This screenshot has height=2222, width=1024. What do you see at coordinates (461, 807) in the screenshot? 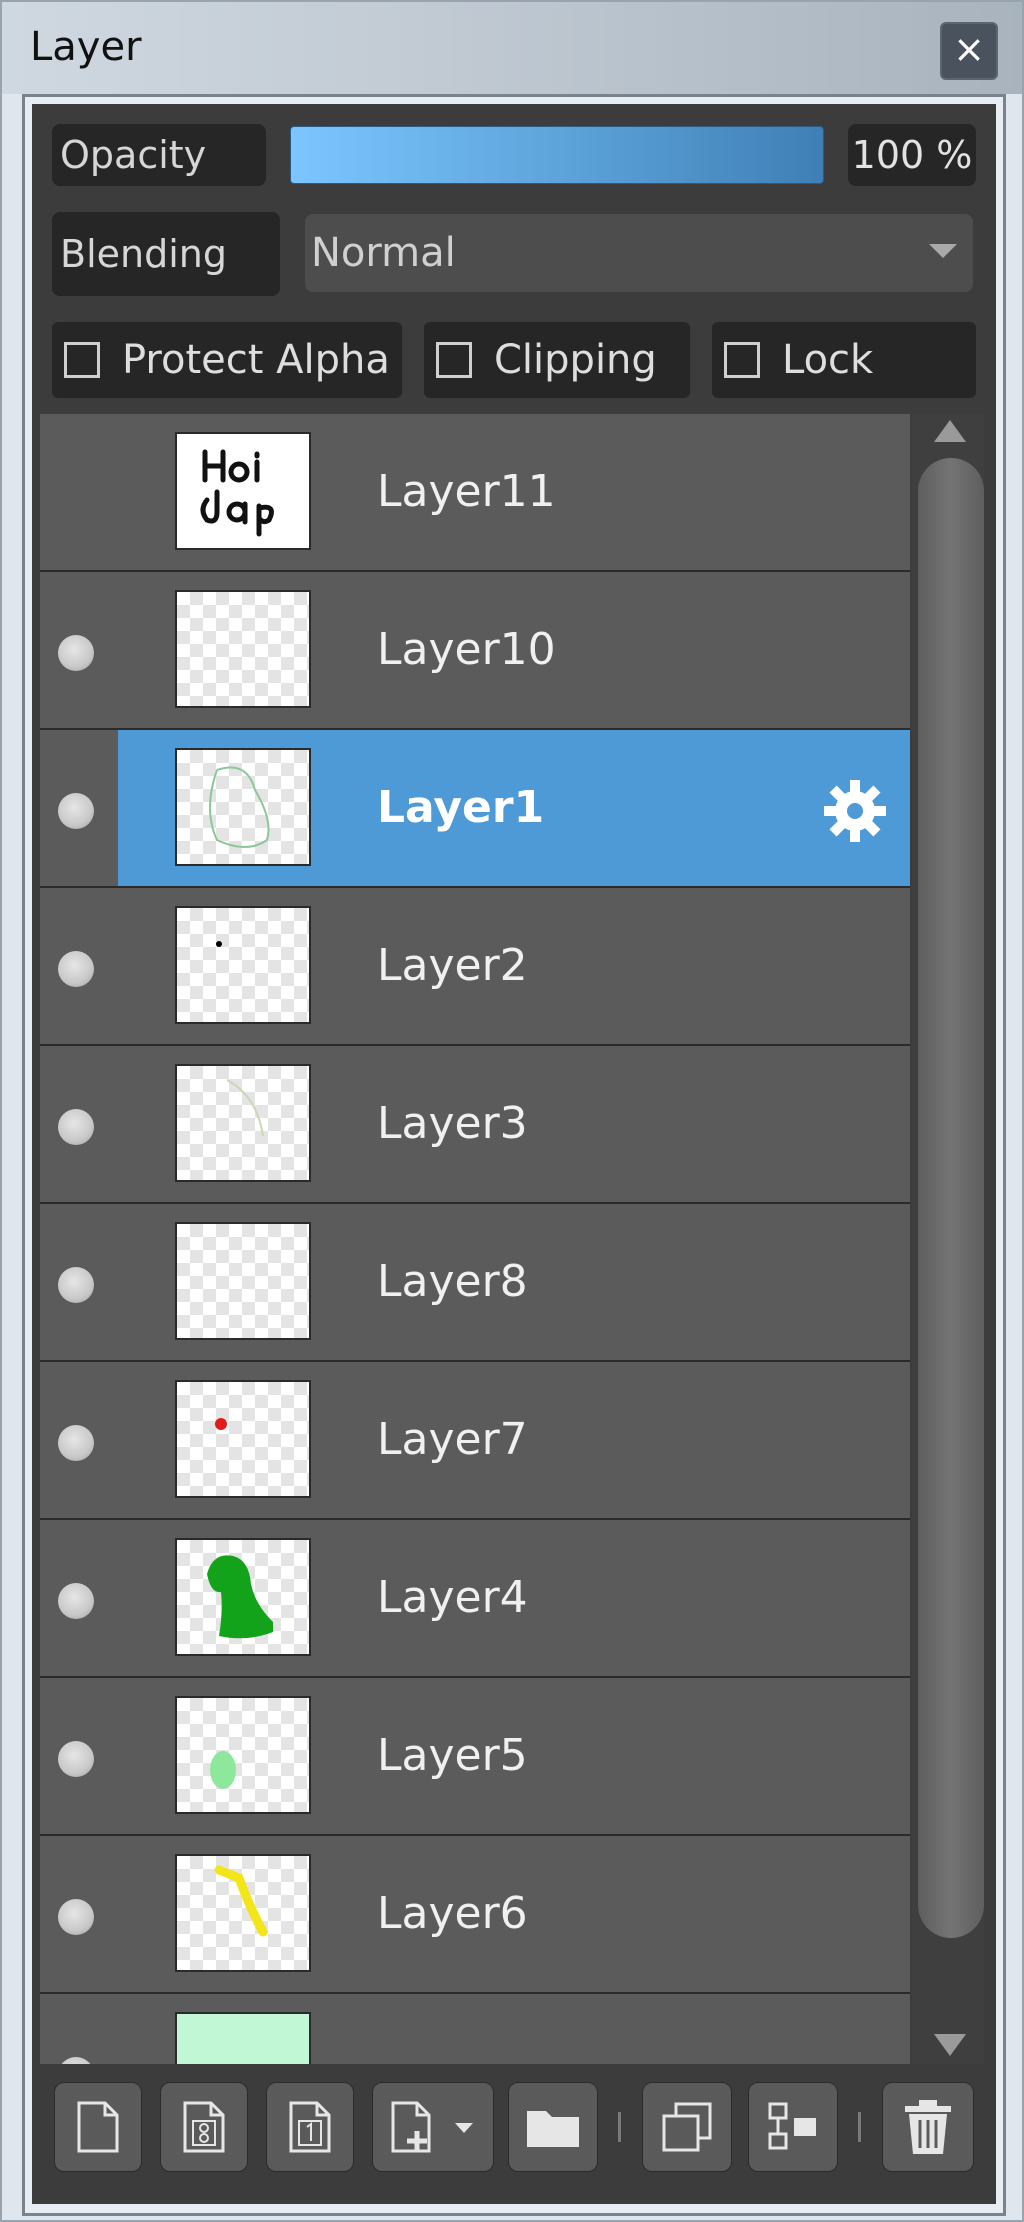
I see `layer-name: Layer1` at bounding box center [461, 807].